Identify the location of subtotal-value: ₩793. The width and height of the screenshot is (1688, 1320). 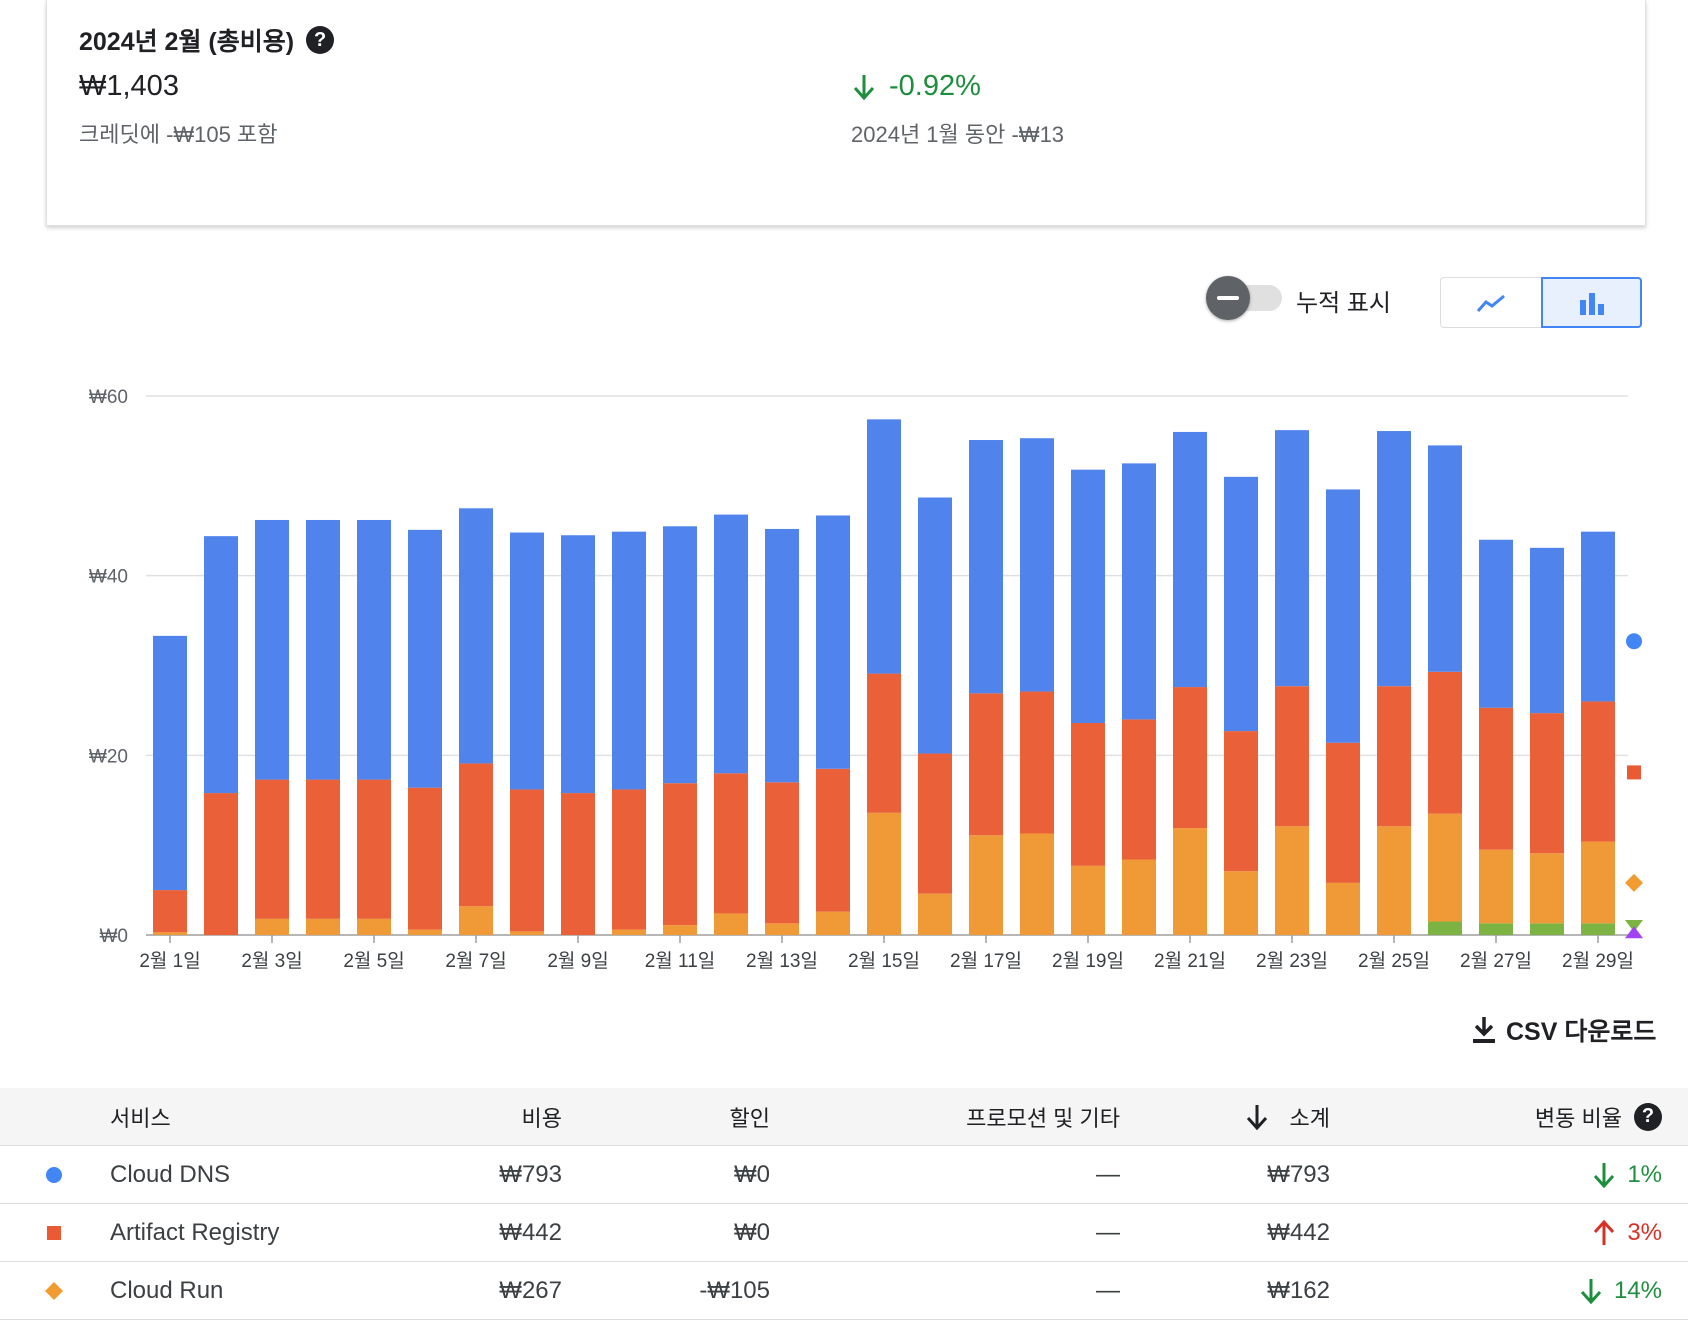
(1298, 1174).